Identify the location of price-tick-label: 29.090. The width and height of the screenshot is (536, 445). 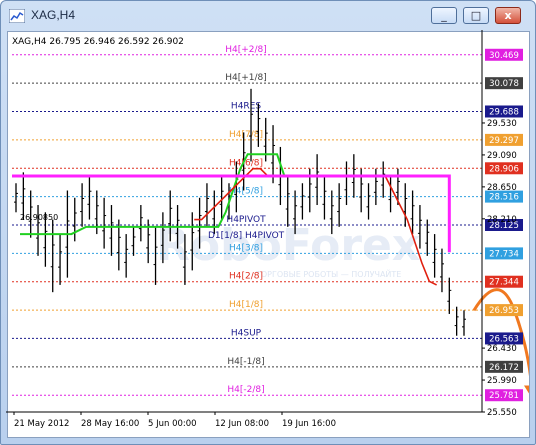
(502, 156).